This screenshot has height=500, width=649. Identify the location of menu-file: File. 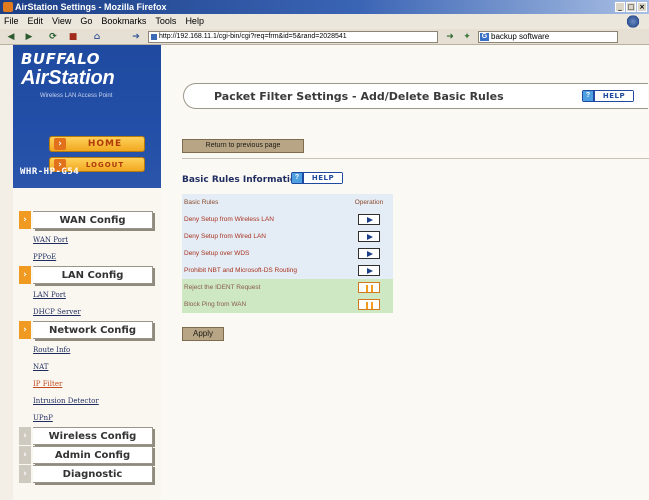
(11, 21).